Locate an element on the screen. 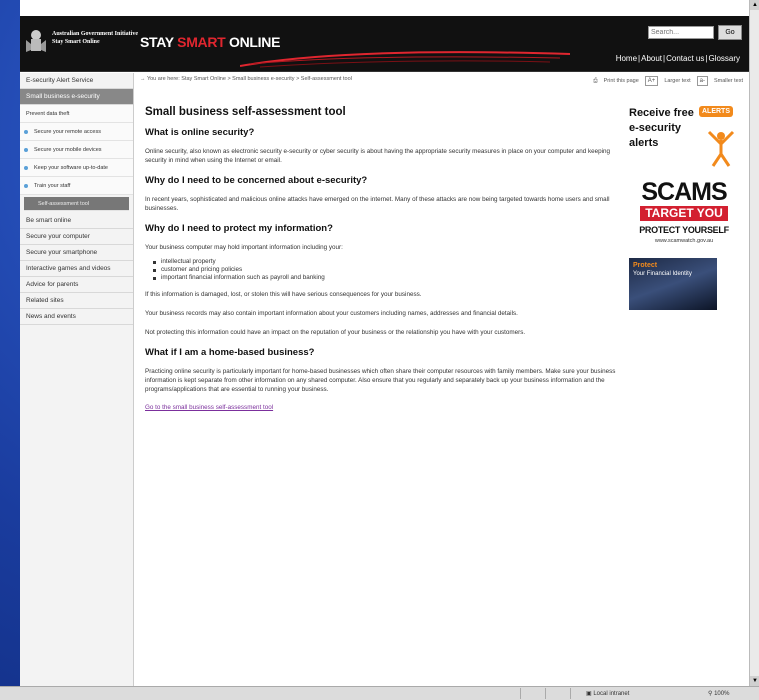 This screenshot has height=700, width=759. identity-title: Protect is located at coordinates (645, 265).